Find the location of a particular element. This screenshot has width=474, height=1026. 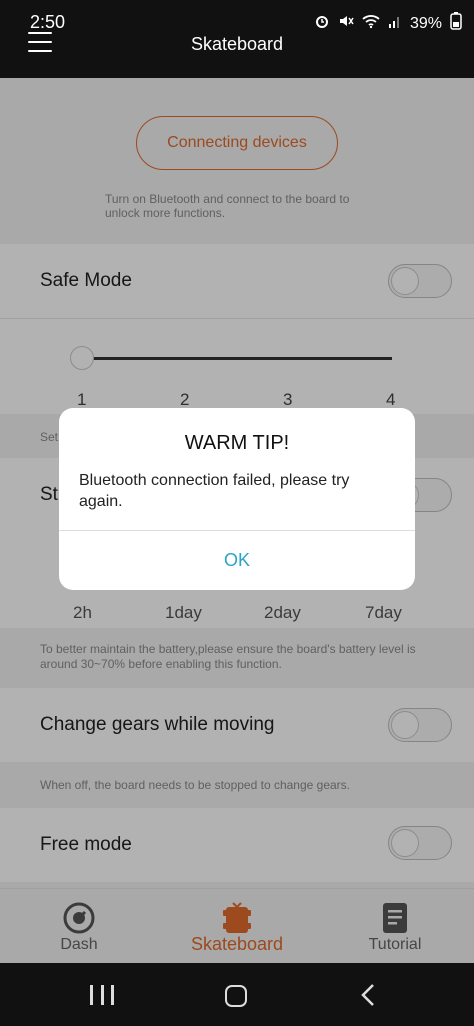

battery-percent: 39% is located at coordinates (425, 23).